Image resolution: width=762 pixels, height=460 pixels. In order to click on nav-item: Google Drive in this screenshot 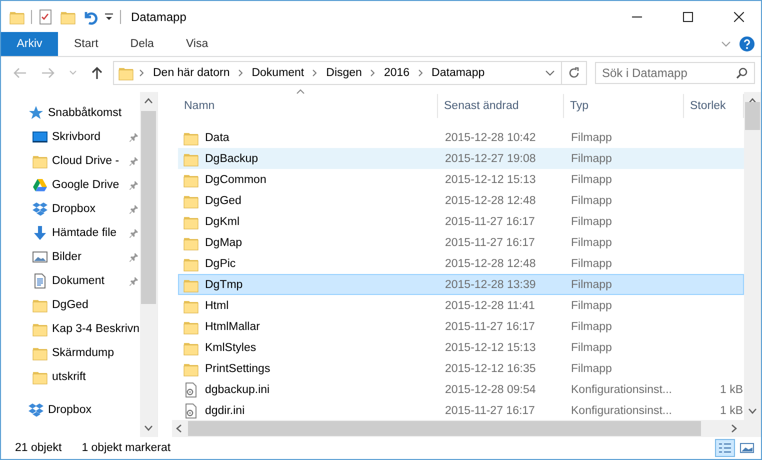, I will do `click(70, 185)`.